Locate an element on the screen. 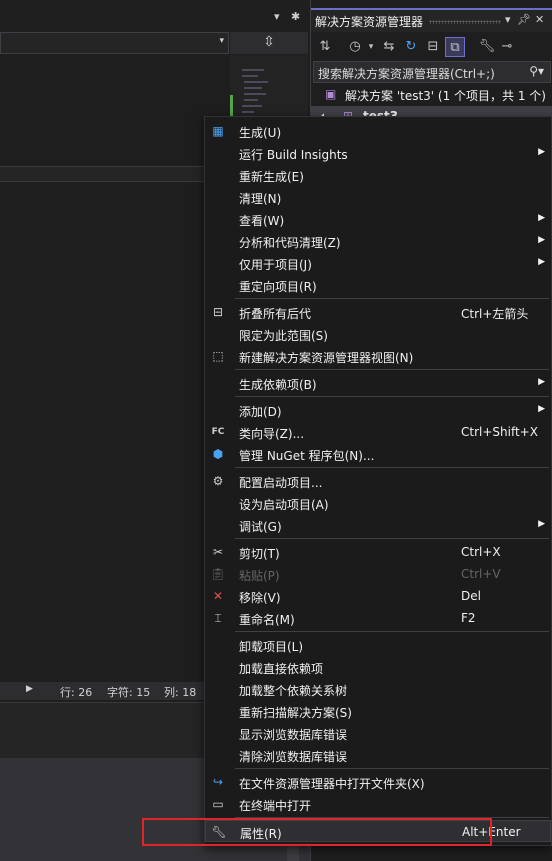 The width and height of the screenshot is (552, 861). menu-item-paste: 📋︎ 粘贴(P) Ctrl+V is located at coordinates (378, 574).